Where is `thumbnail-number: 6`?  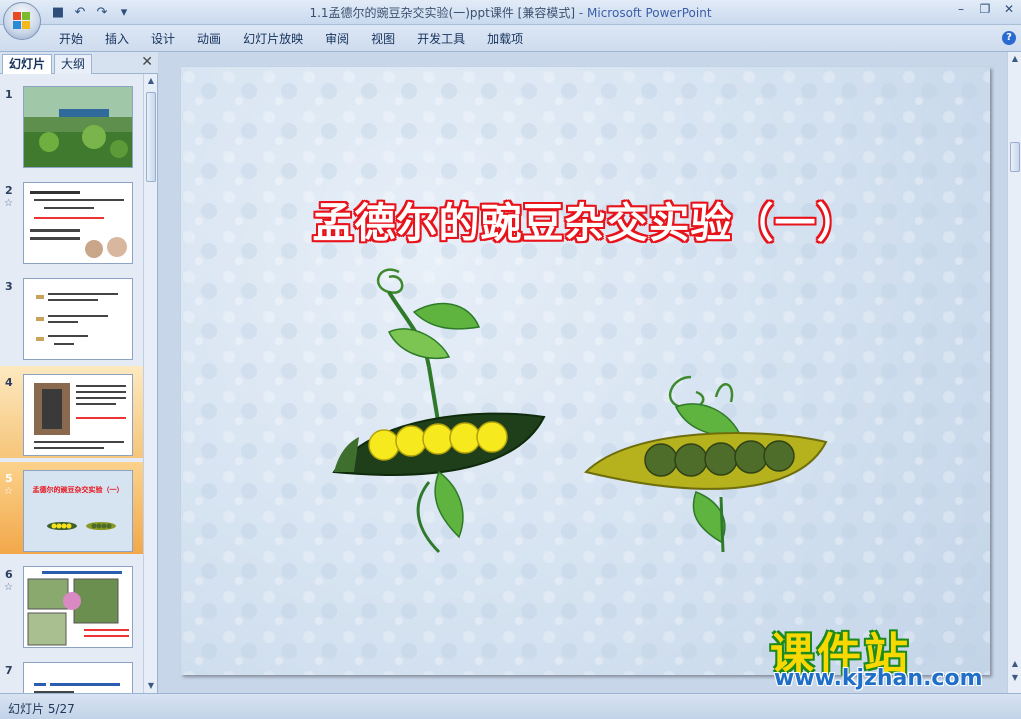
thumbnail-number: 6 is located at coordinates (9, 574).